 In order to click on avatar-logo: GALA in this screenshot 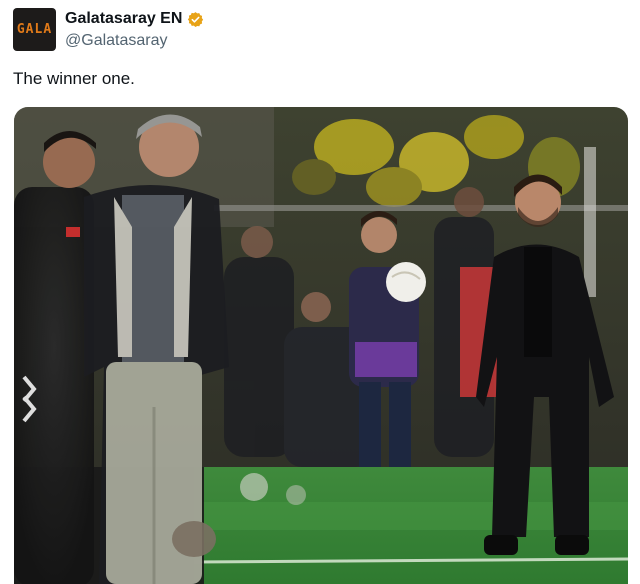, I will do `click(34, 29)`.